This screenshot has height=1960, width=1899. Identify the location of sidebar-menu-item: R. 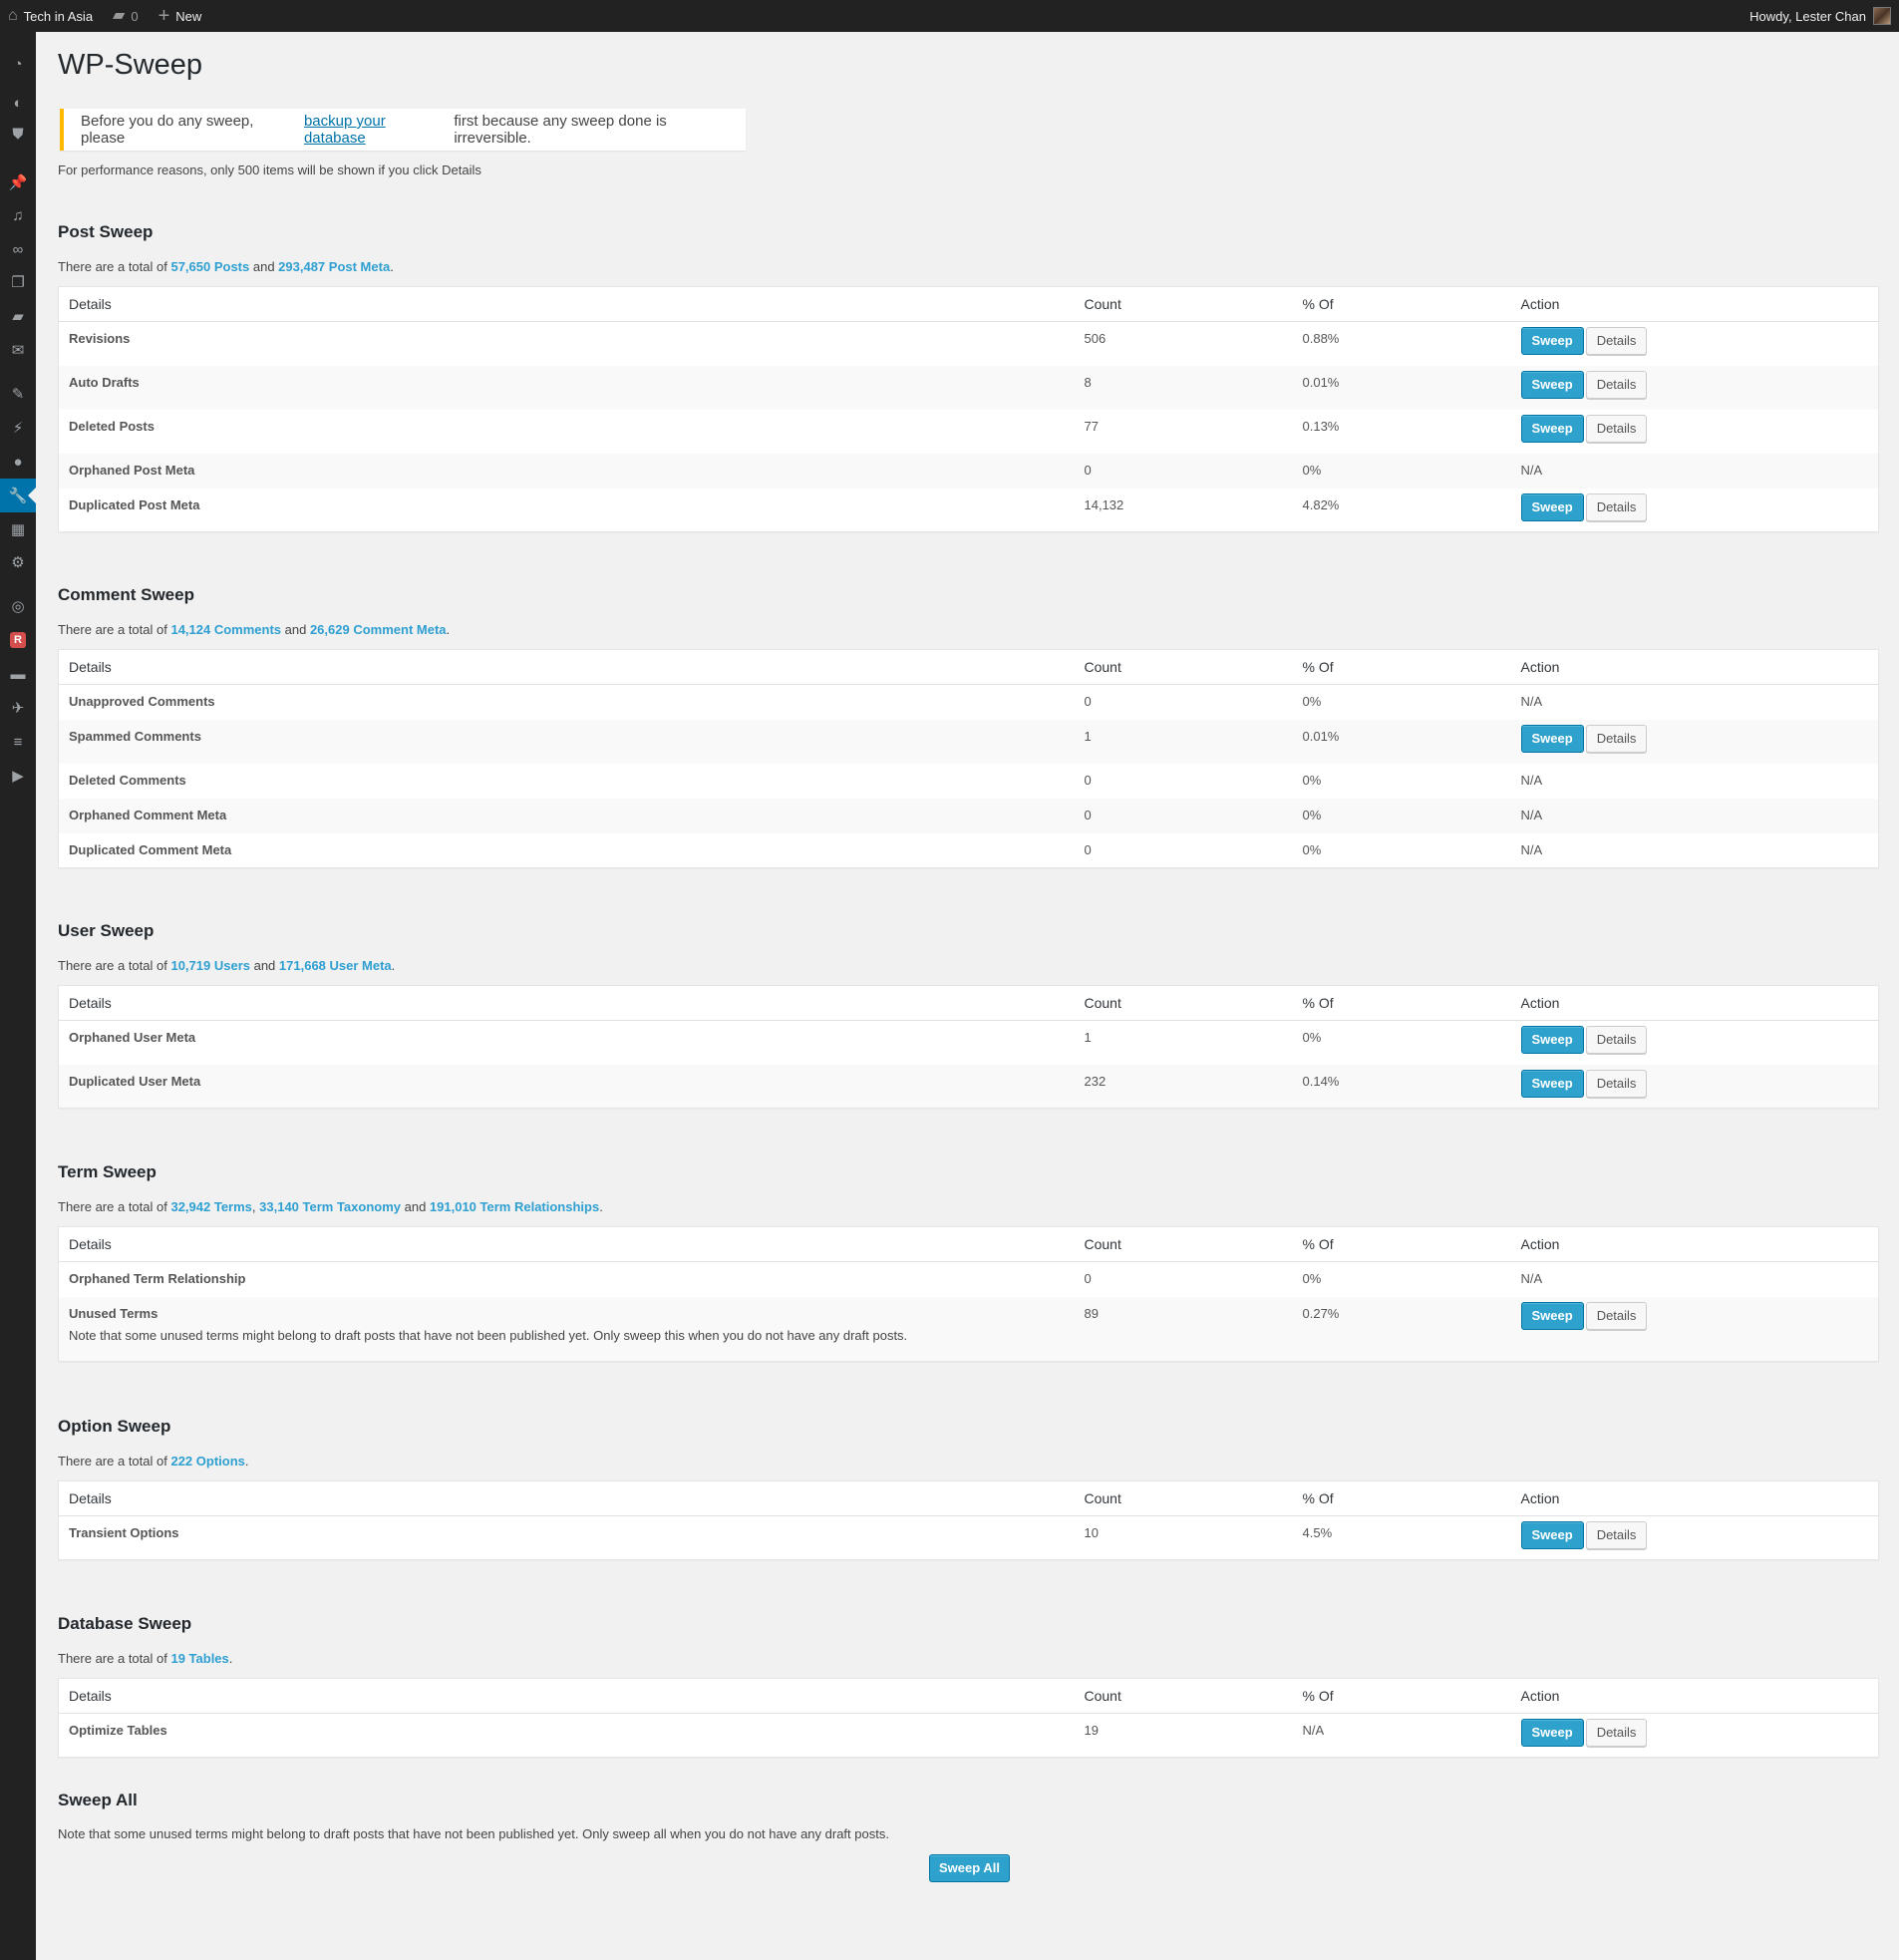
(18, 640).